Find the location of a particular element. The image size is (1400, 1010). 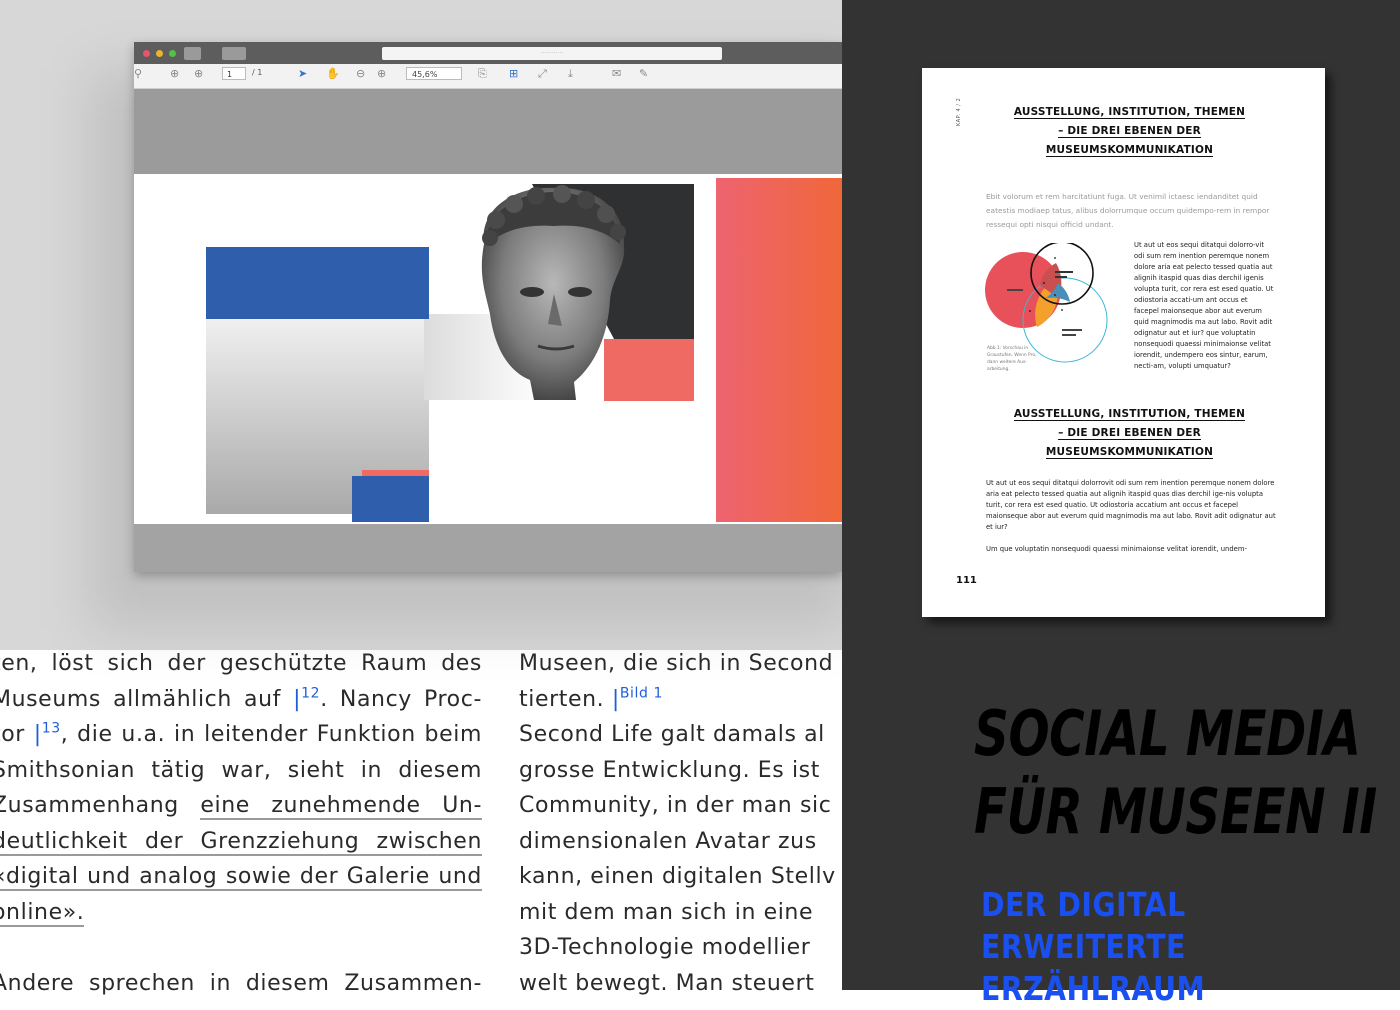

text-line: Zusammenhang eine zunehmende Un- is located at coordinates (241, 806).